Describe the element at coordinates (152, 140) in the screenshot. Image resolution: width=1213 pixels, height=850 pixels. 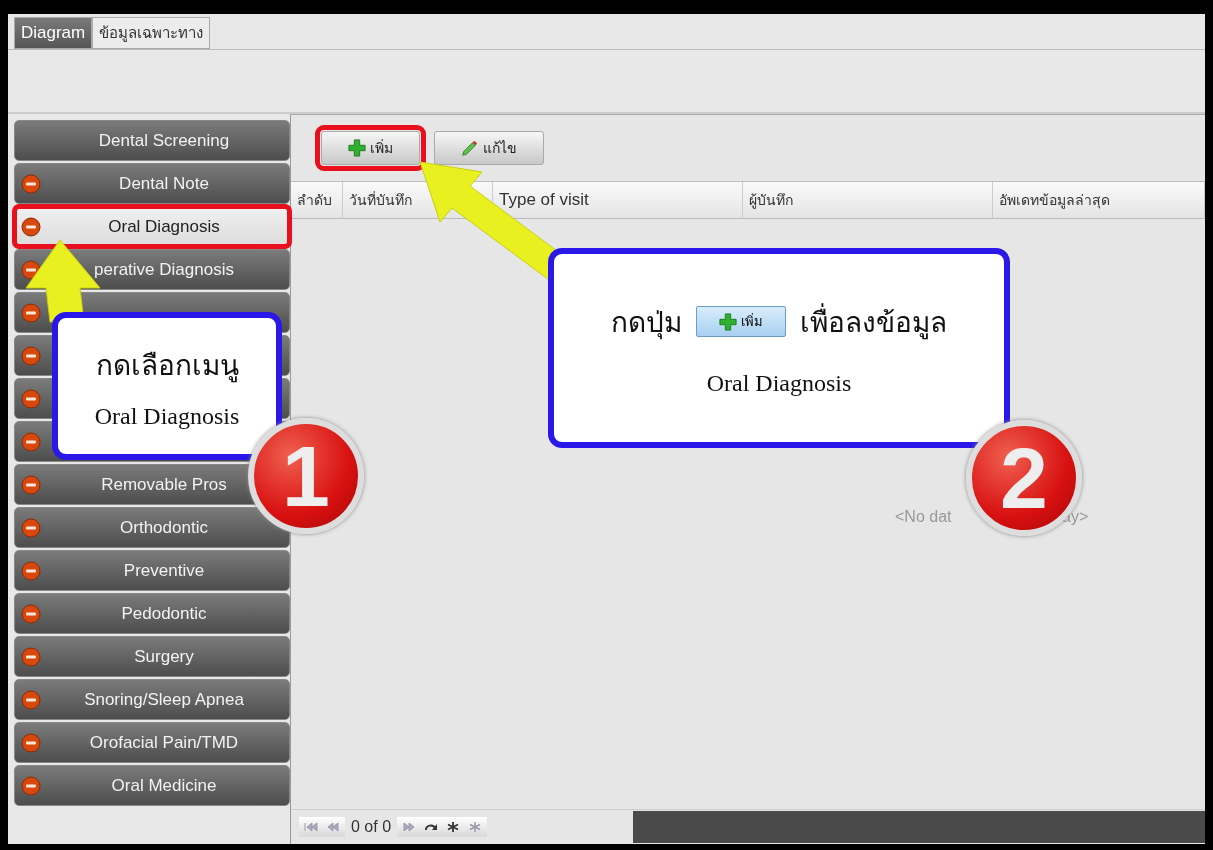
I see `sidebar-item: Dental Screening` at that location.